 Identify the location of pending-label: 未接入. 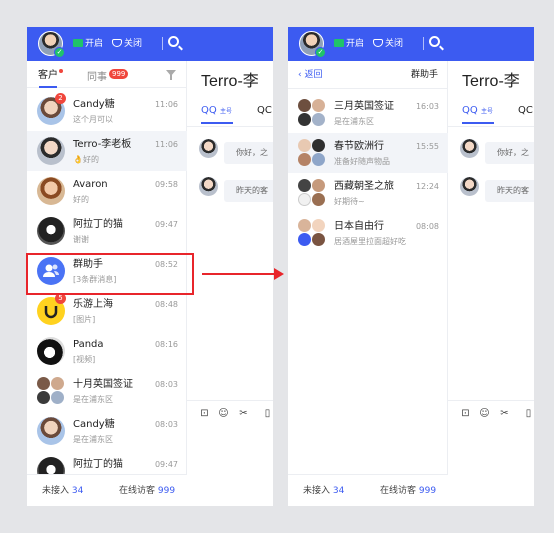
(317, 491).